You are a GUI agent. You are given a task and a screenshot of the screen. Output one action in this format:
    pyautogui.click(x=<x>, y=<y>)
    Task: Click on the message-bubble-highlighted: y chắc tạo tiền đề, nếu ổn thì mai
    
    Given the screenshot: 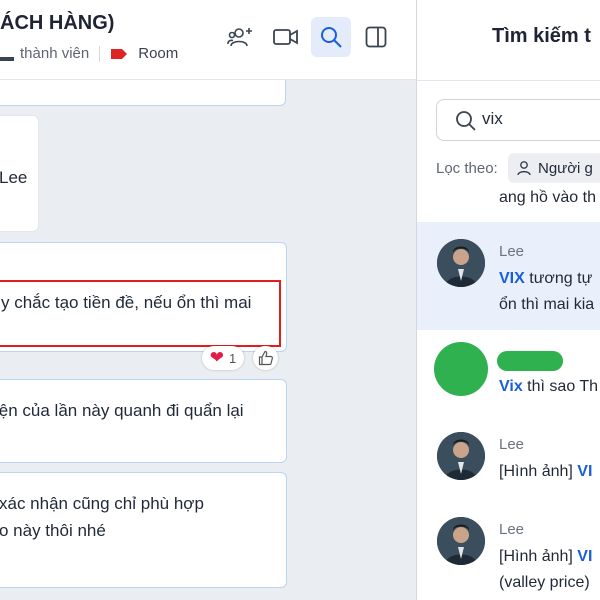 What is the action you would take?
    pyautogui.click(x=143, y=297)
    